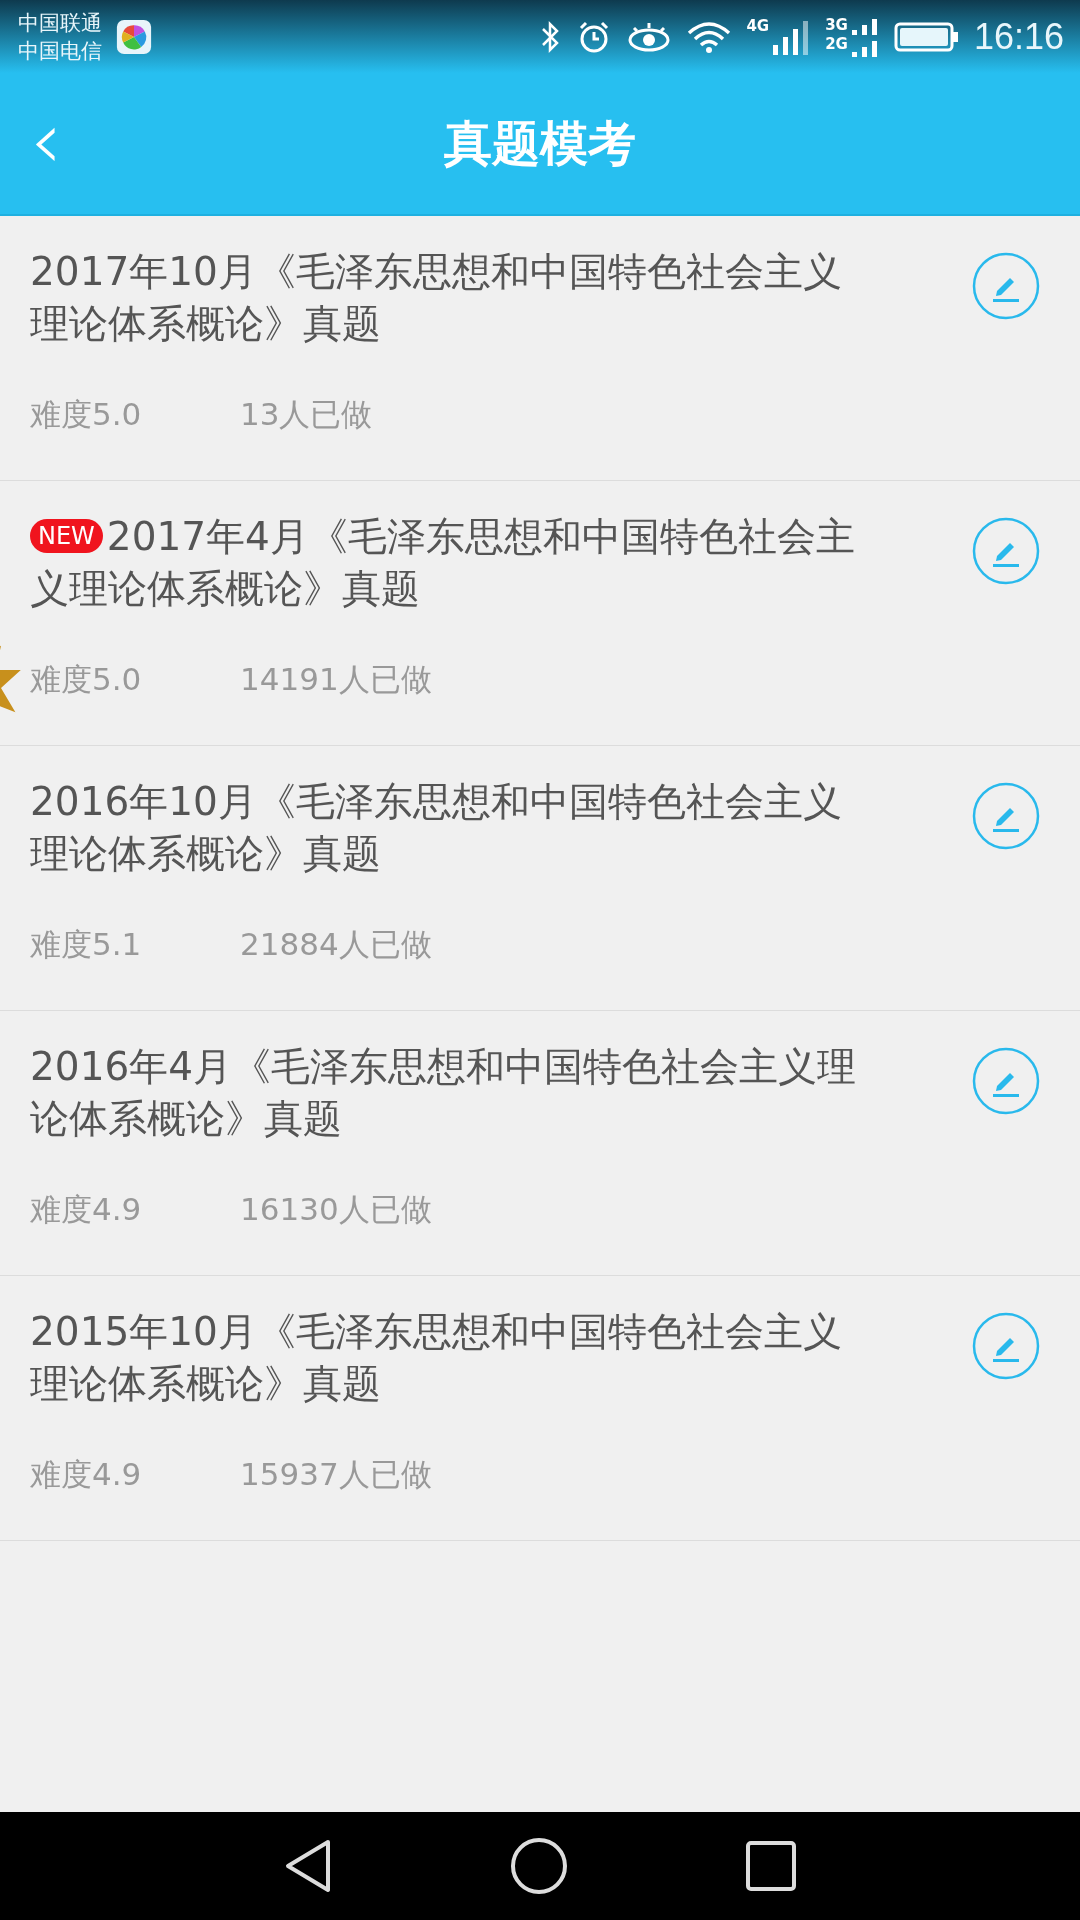 This screenshot has width=1080, height=1920. What do you see at coordinates (436, 1358) in the screenshot?
I see `exam-title: 2015年10月《毛泽东思想和中国特色社会主义理论体系概论》真题` at bounding box center [436, 1358].